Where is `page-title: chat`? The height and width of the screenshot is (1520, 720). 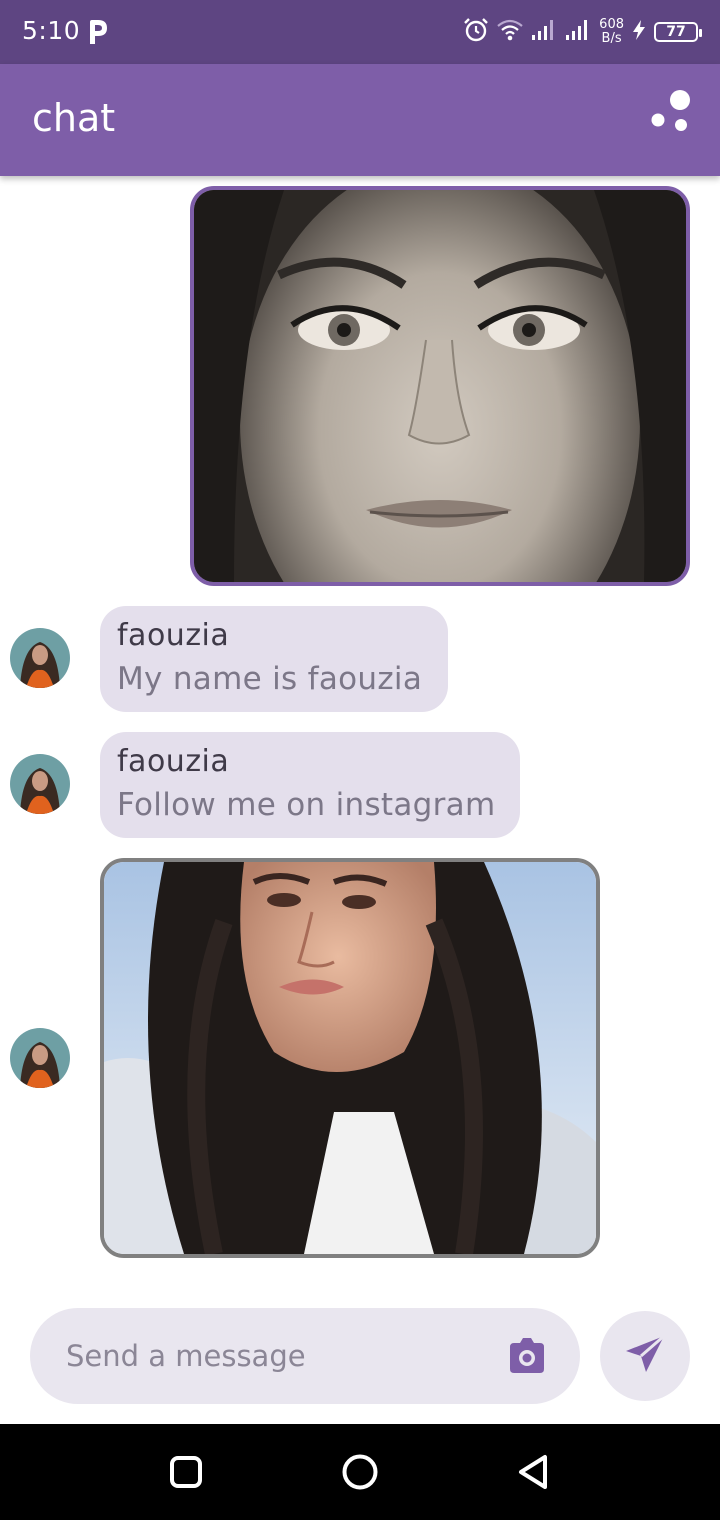
page-title: chat is located at coordinates (74, 118).